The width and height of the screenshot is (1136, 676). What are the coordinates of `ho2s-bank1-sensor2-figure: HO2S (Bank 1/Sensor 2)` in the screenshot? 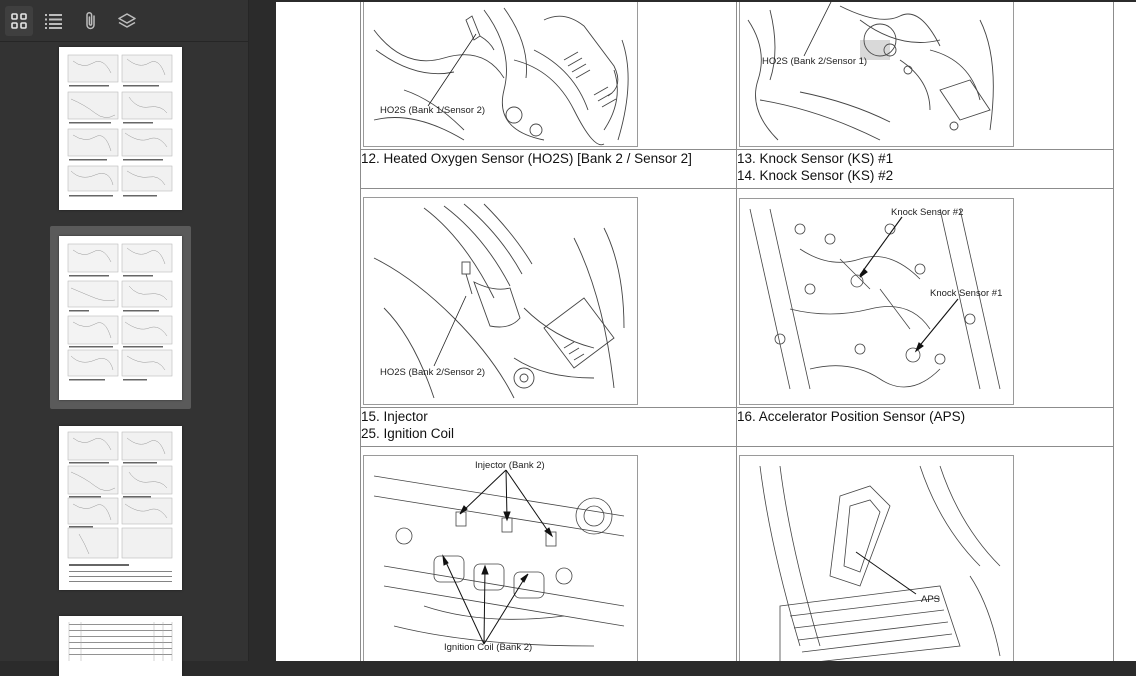 It's located at (500, 73).